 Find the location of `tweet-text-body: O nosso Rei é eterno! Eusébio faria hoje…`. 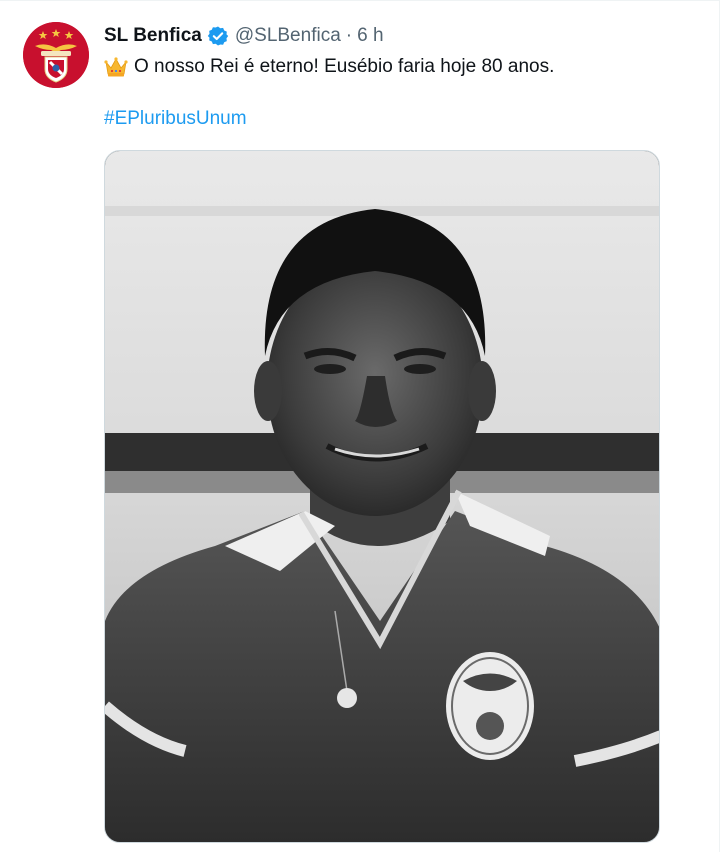

tweet-text-body: O nosso Rei é eterno! Eusébio faria hoje… is located at coordinates (344, 66).